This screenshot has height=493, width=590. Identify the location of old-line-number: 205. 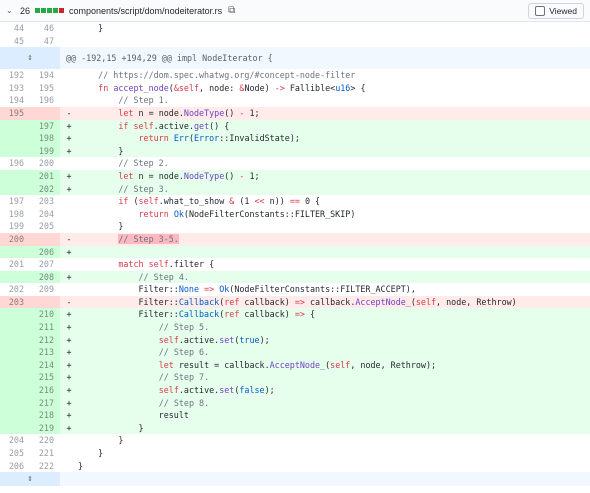
(15, 453).